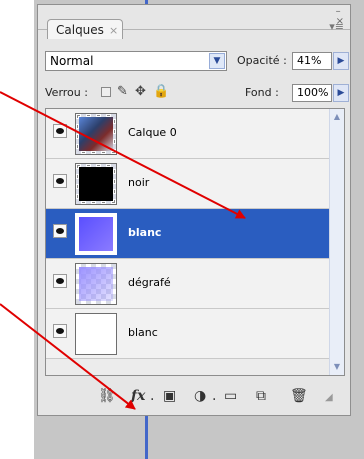 This screenshot has width=364, height=459. I want to click on fx-button: fx, so click(138, 396).